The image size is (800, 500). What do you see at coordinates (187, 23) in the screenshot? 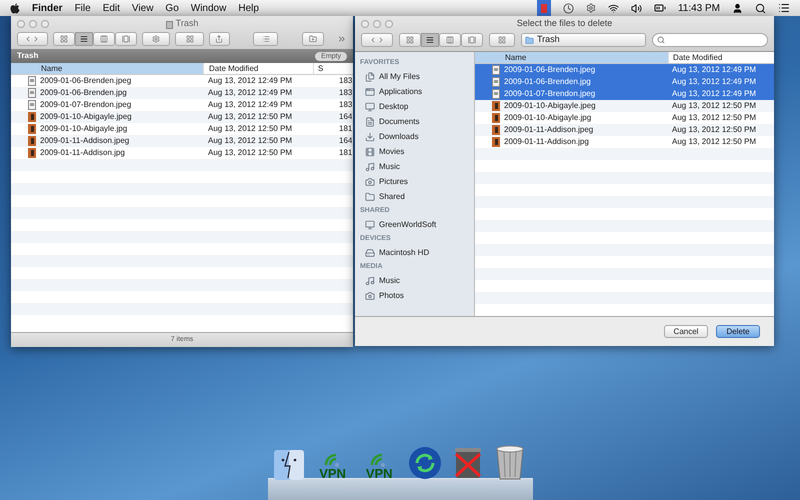
I see `window-title: Trash` at bounding box center [187, 23].